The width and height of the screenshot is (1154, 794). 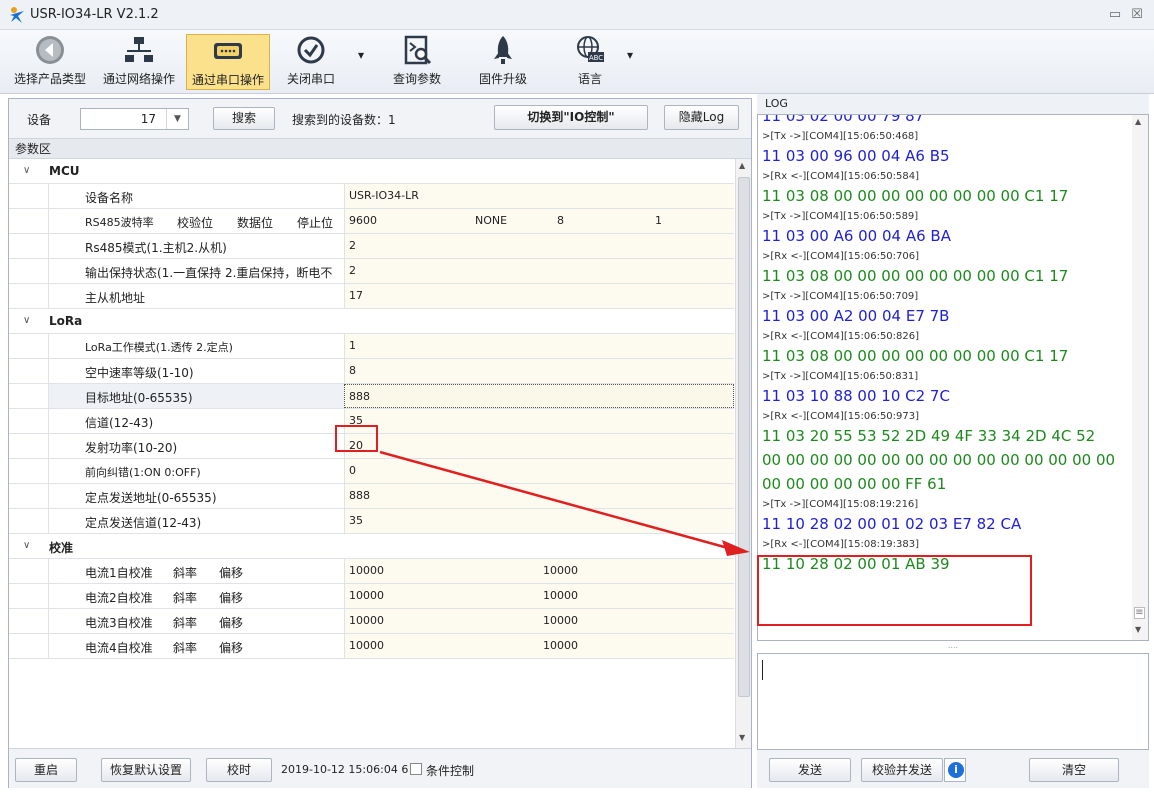 What do you see at coordinates (416, 769) in the screenshot?
I see `condition-control-checkbox` at bounding box center [416, 769].